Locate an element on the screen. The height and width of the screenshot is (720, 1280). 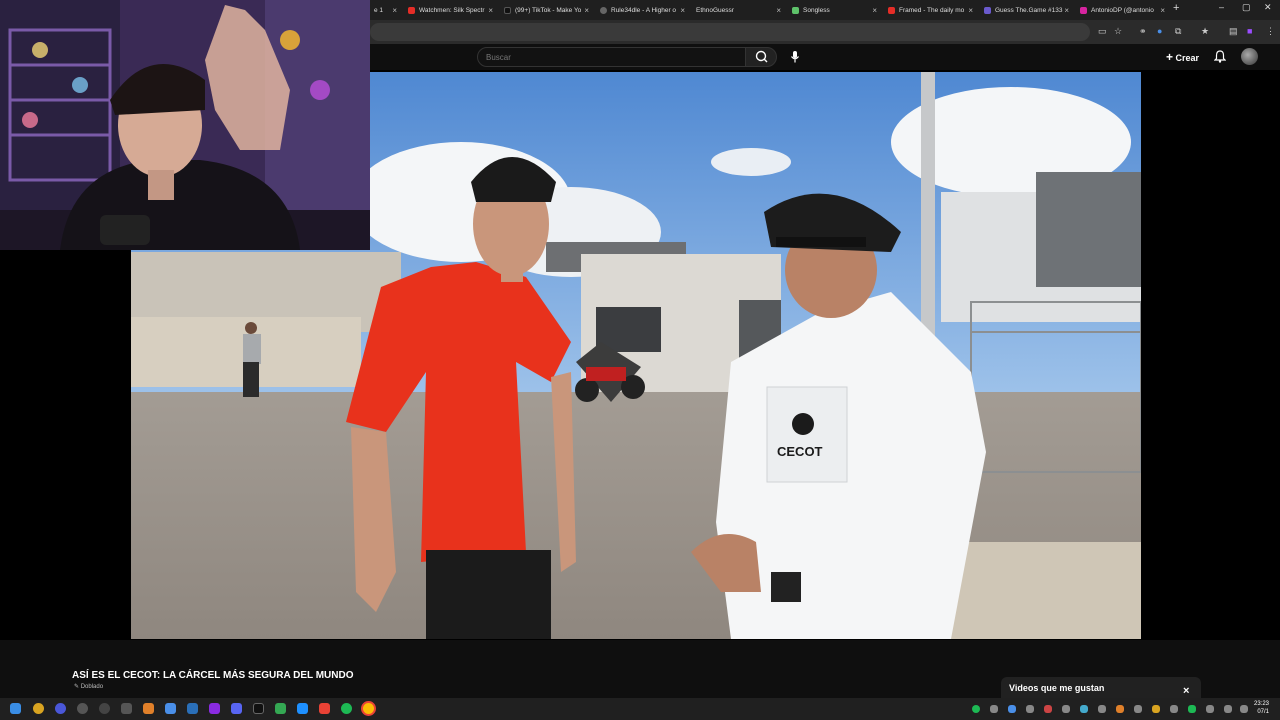
game-icon is located at coordinates (987, 10).